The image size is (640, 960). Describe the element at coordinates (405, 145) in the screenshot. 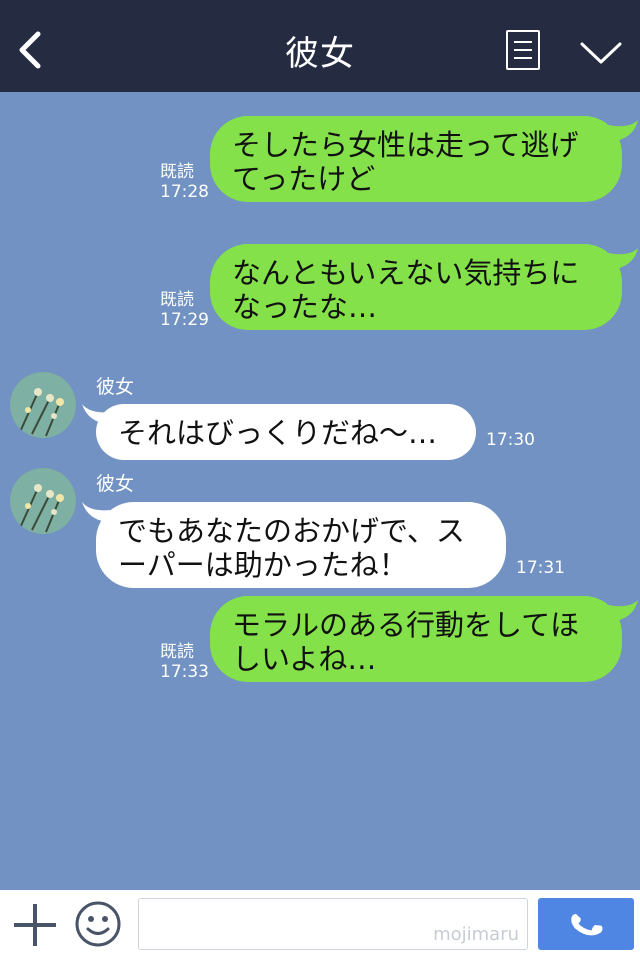

I see `message-text: そしたら女性は走って逃げ` at that location.